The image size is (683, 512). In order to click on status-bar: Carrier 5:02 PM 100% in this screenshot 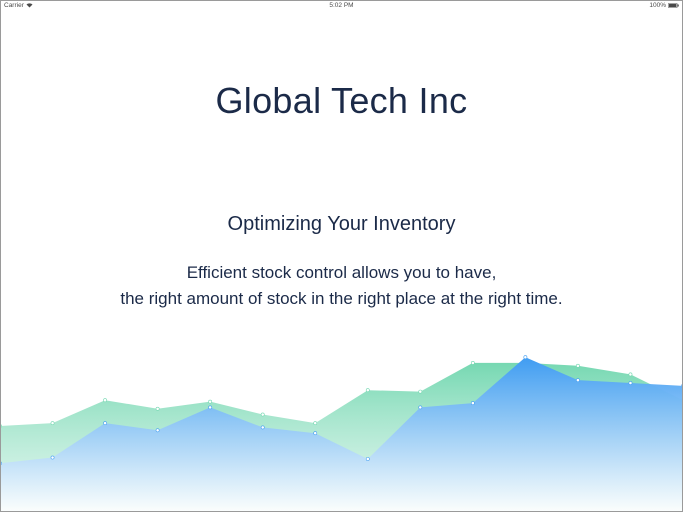, I will do `click(341, 5)`.